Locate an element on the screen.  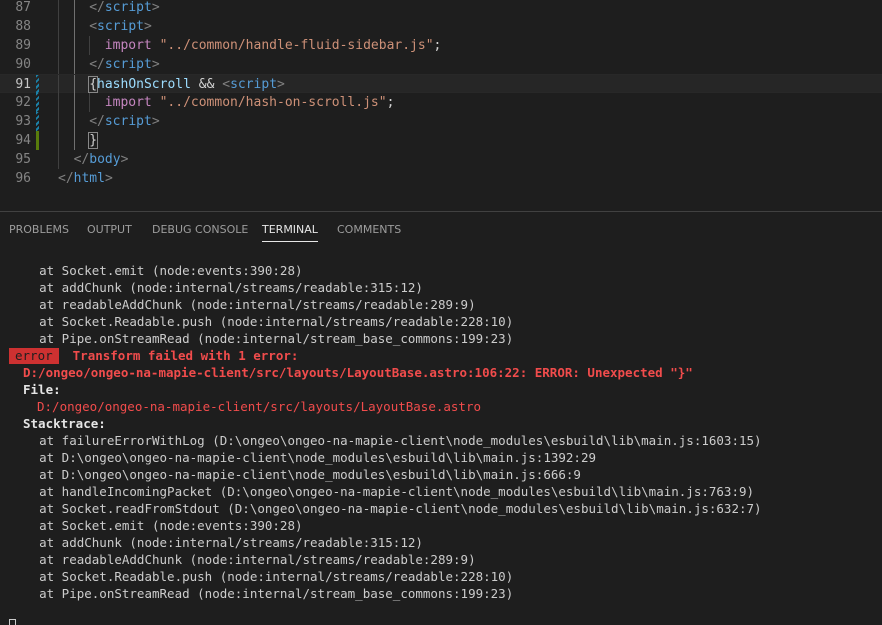
code-token: } is located at coordinates (93, 140).